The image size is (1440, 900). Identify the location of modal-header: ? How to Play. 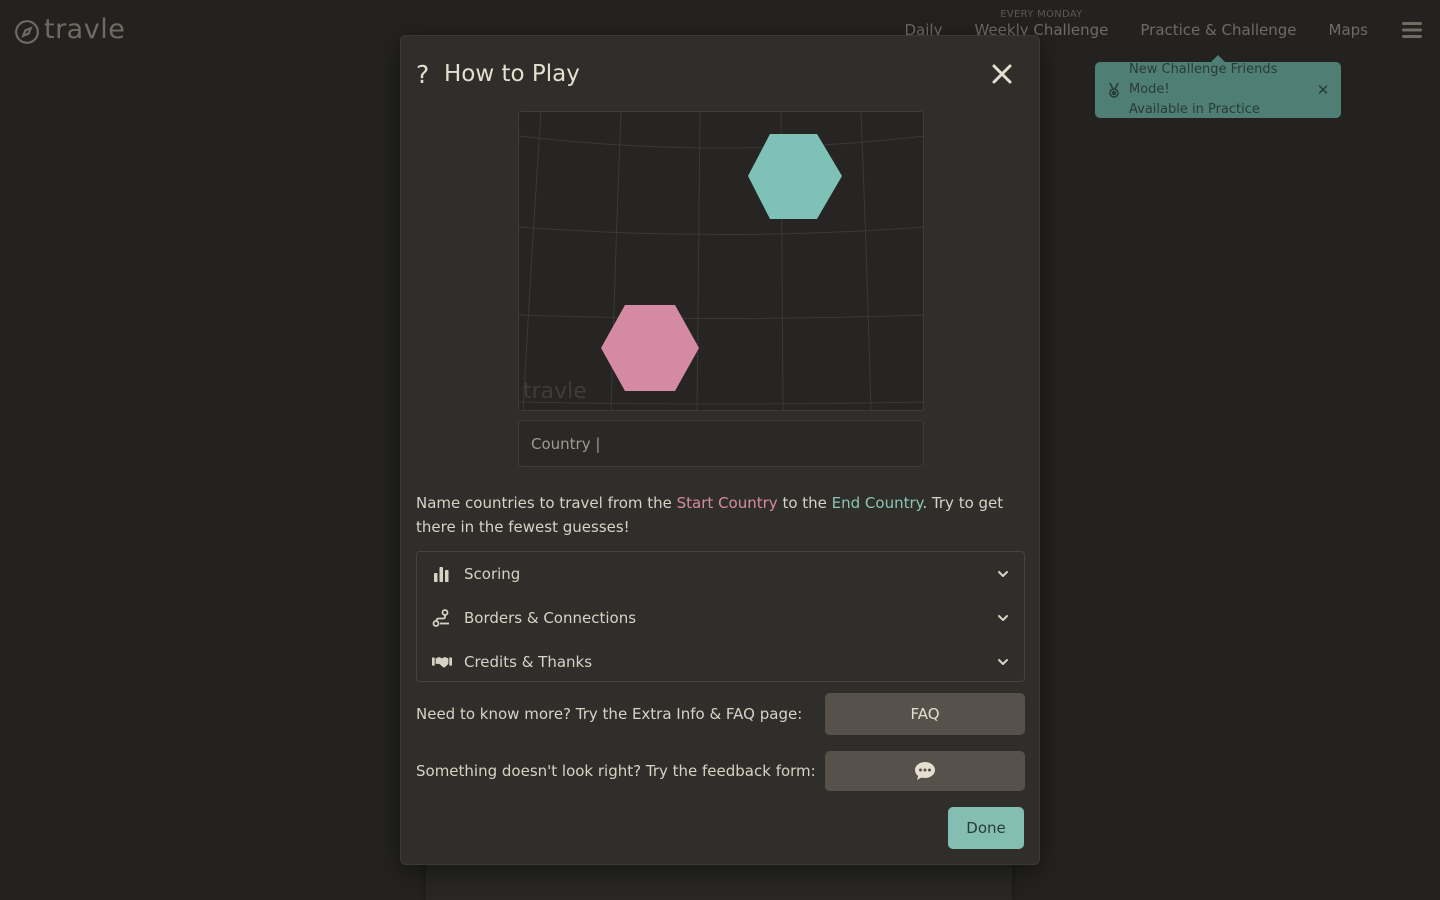
(720, 74).